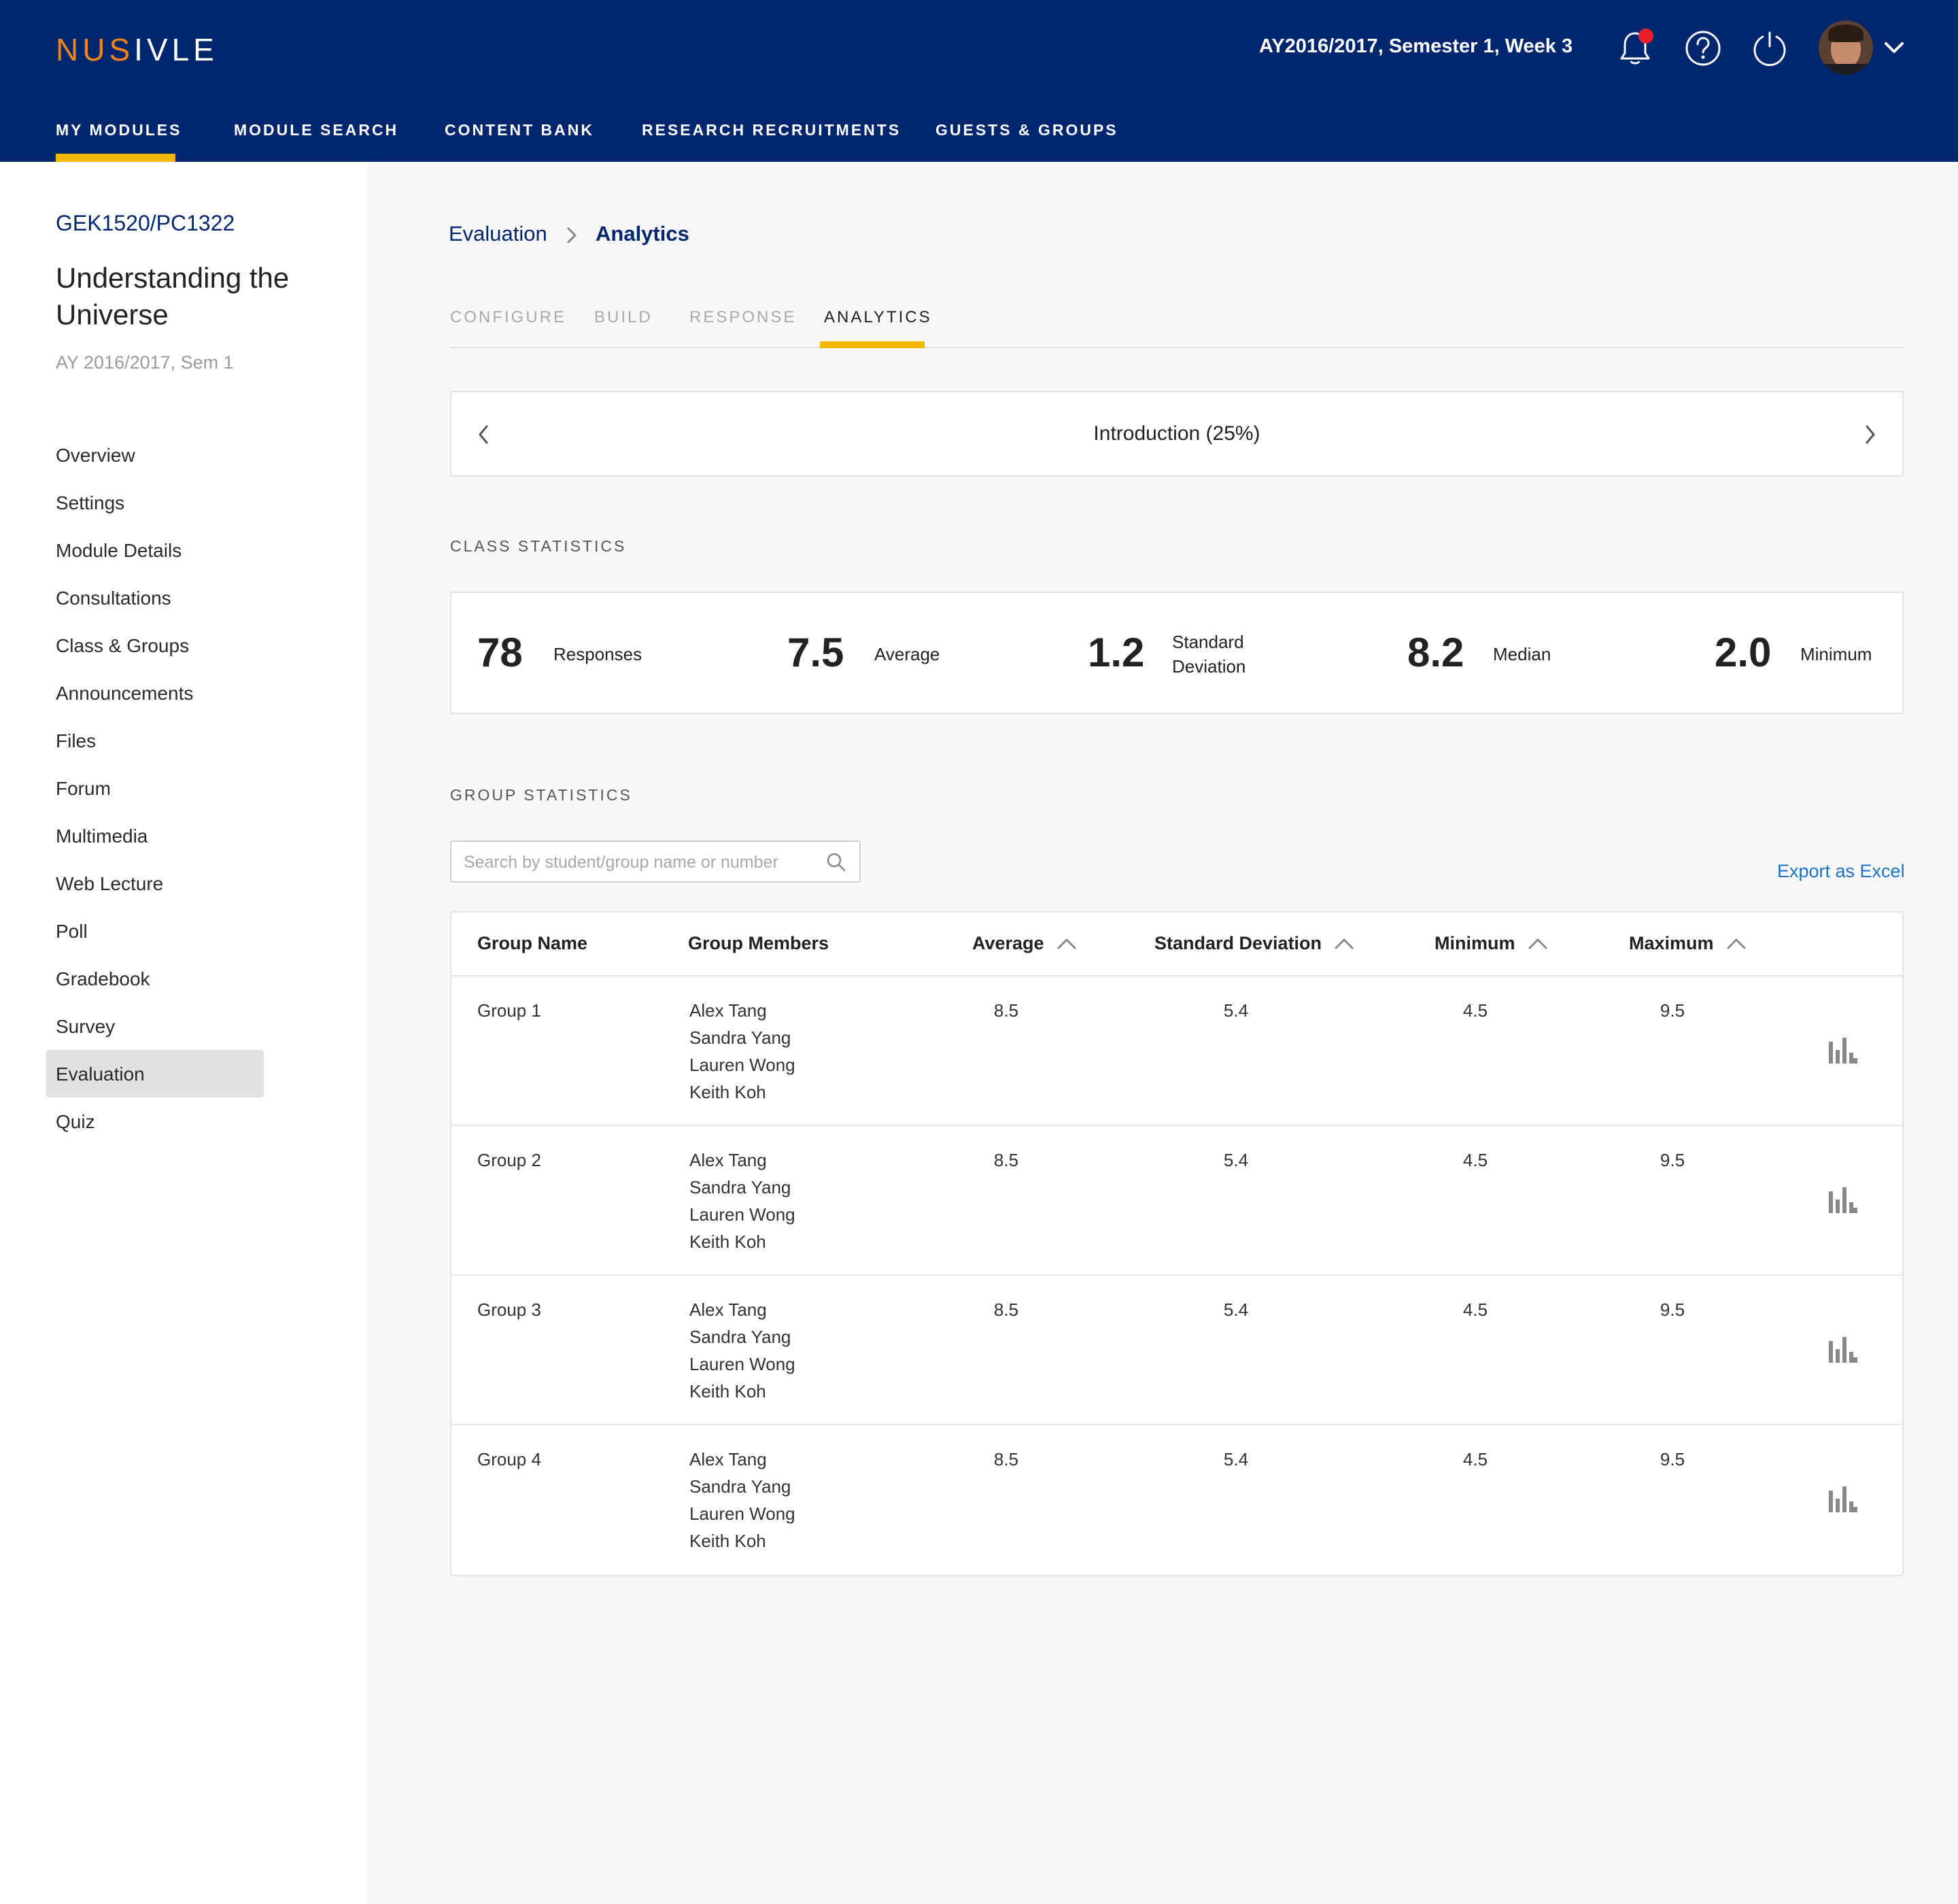 This screenshot has height=1904, width=1958. Describe the element at coordinates (509, 1011) in the screenshot. I see `group-name: Group 1` at that location.